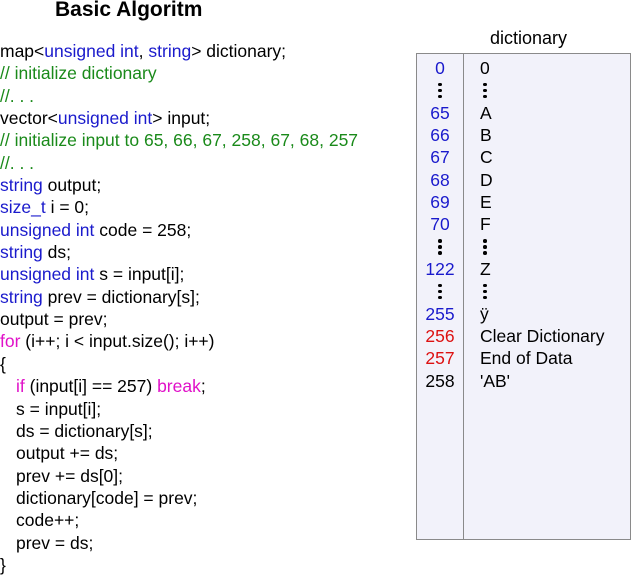 This screenshot has height=576, width=633. I want to click on code-line: string output;, so click(179, 185).